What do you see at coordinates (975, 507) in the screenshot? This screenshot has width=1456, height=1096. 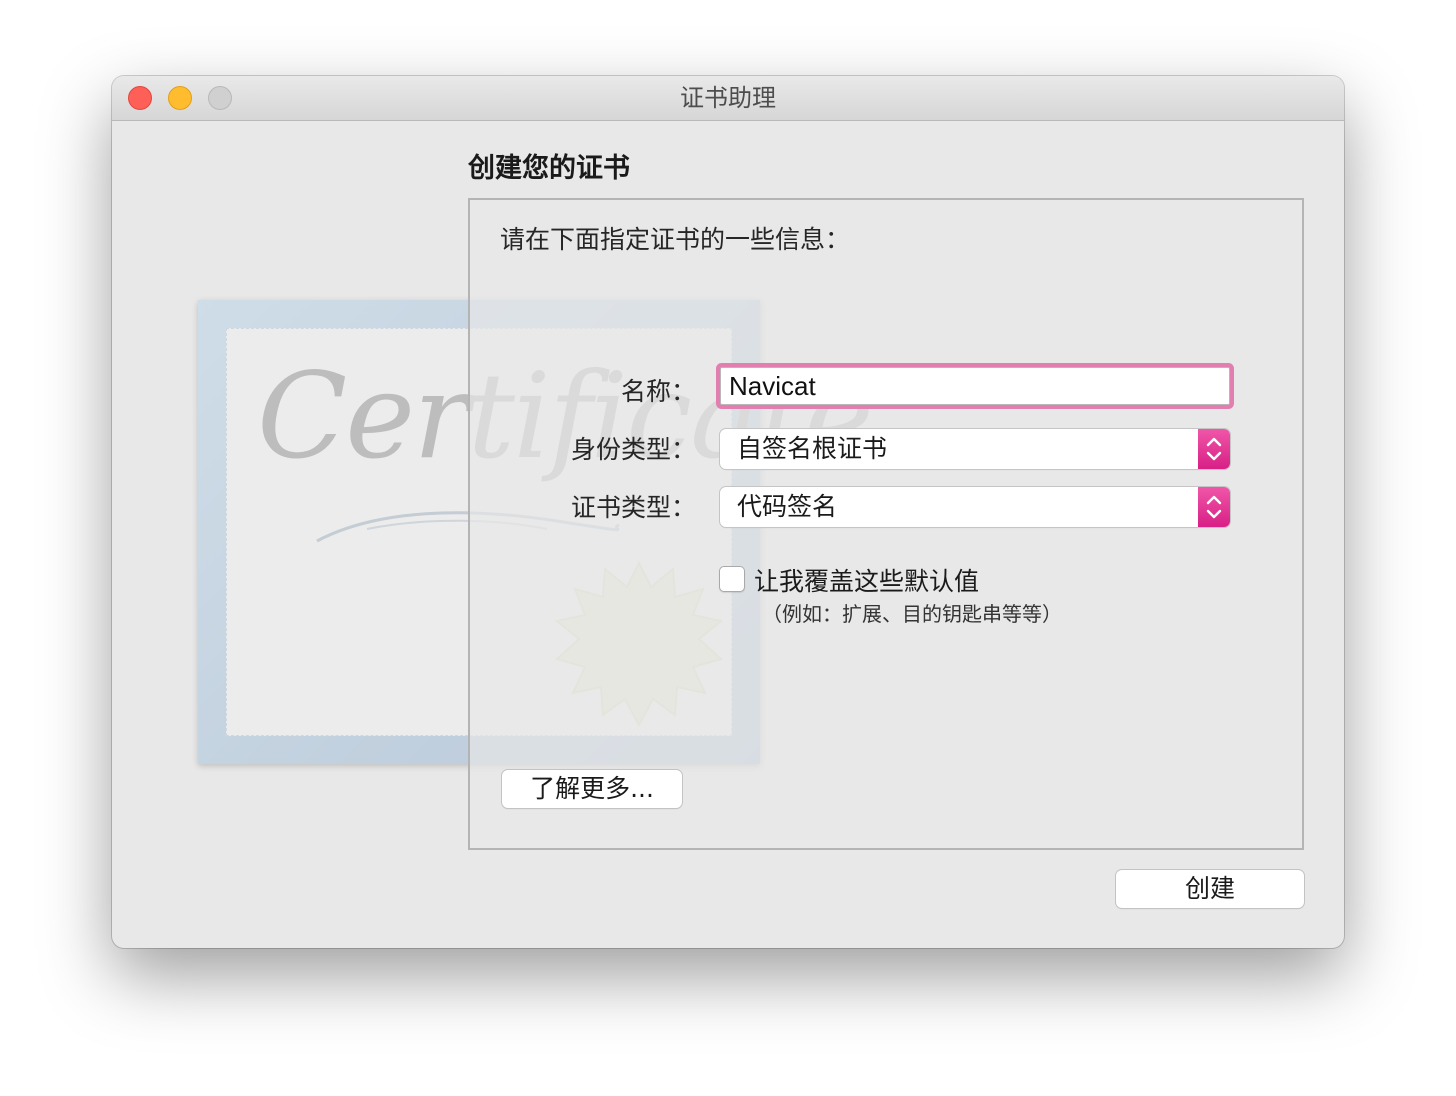 I see `certificate-type-select: 代码签名` at bounding box center [975, 507].